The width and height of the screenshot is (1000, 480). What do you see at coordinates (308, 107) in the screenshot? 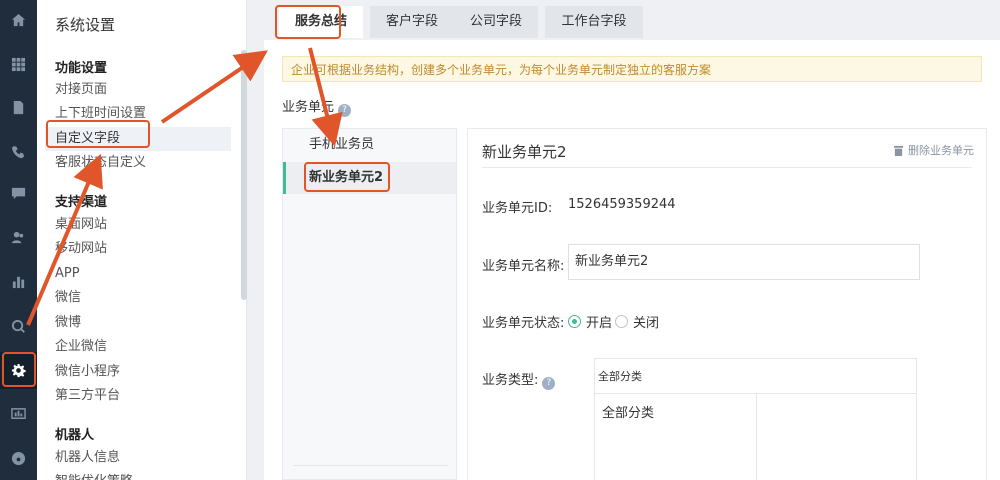
I see `units-label-text: 业务单元` at bounding box center [308, 107].